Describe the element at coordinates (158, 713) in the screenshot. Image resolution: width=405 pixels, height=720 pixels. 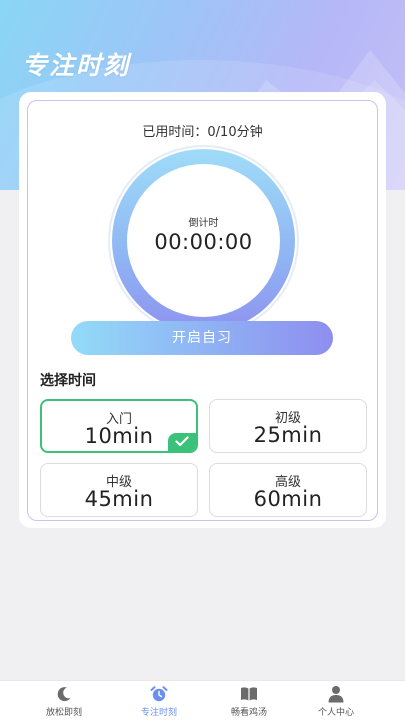
I see `tab-label: 专注时刻` at that location.